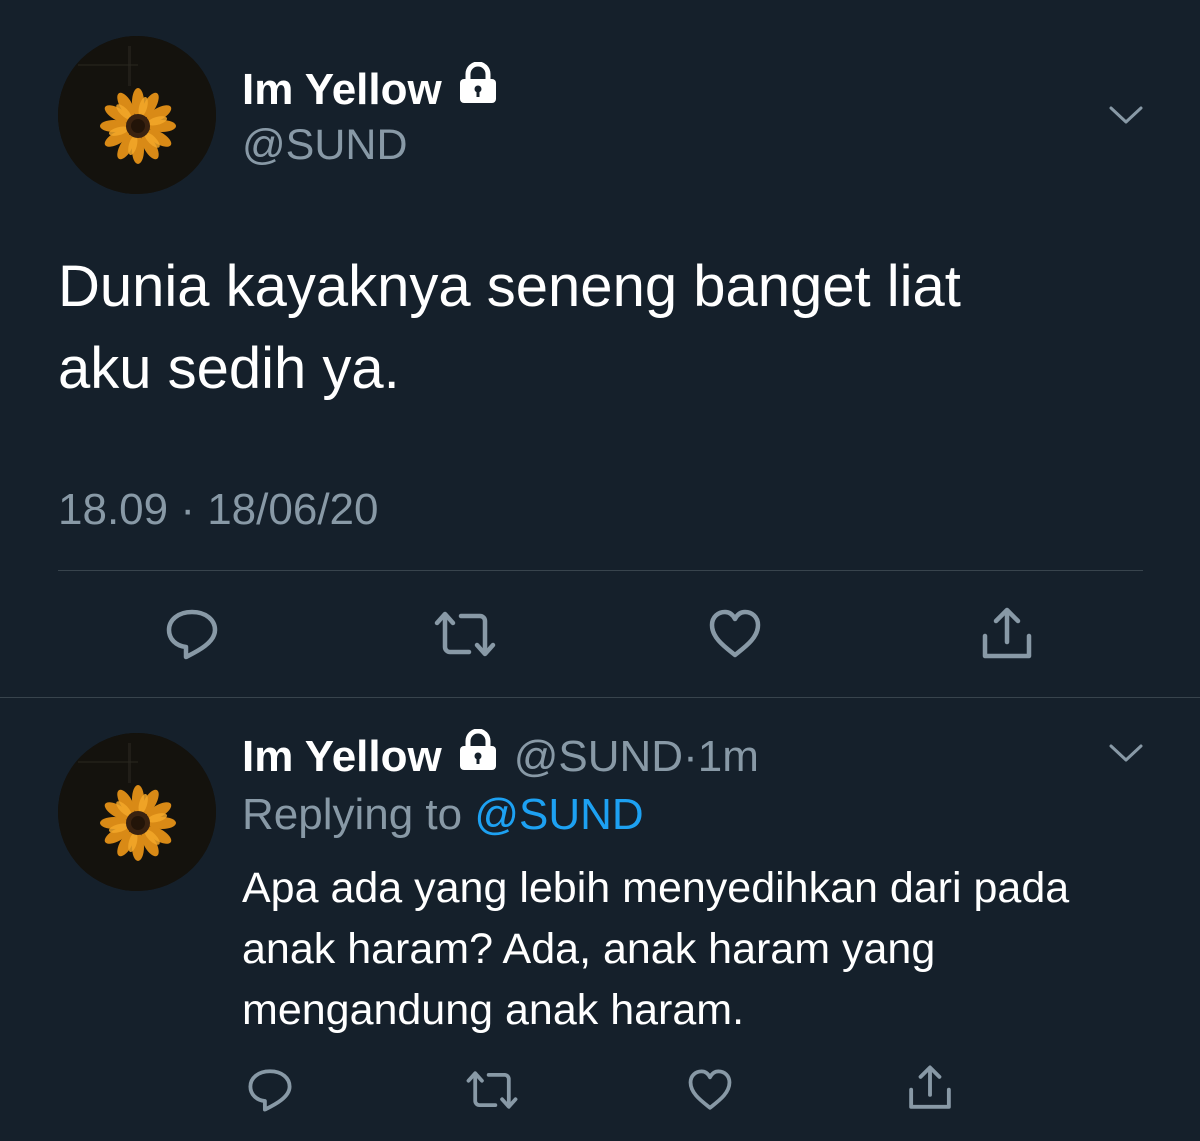 This screenshot has height=1141, width=1200. I want to click on replying-to: Replying to @SUND, so click(443, 815).